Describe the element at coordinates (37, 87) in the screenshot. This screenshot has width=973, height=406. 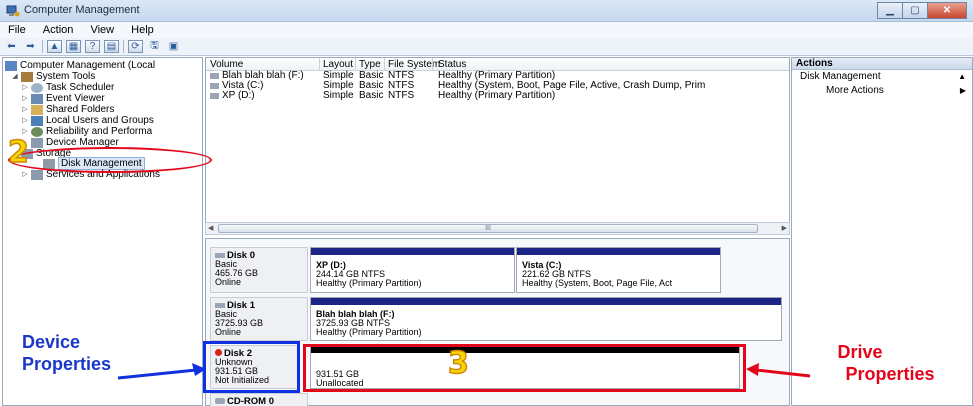
I see `clock-icon` at that location.